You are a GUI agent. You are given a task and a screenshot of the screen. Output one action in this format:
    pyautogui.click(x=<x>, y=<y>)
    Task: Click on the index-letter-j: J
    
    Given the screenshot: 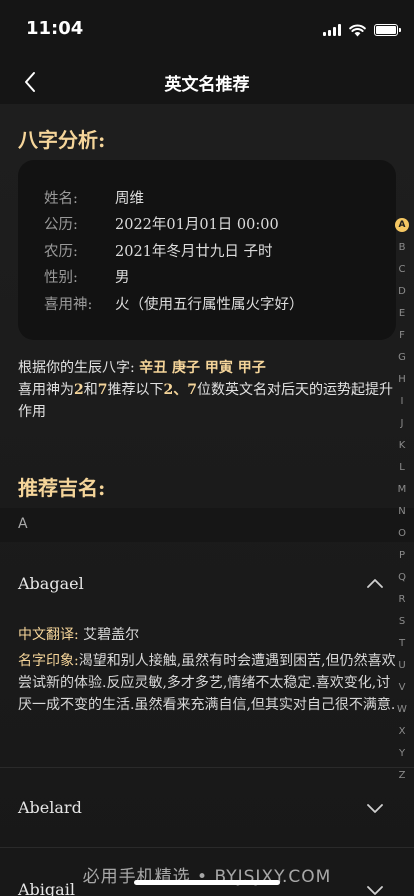 What is the action you would take?
    pyautogui.click(x=402, y=423)
    